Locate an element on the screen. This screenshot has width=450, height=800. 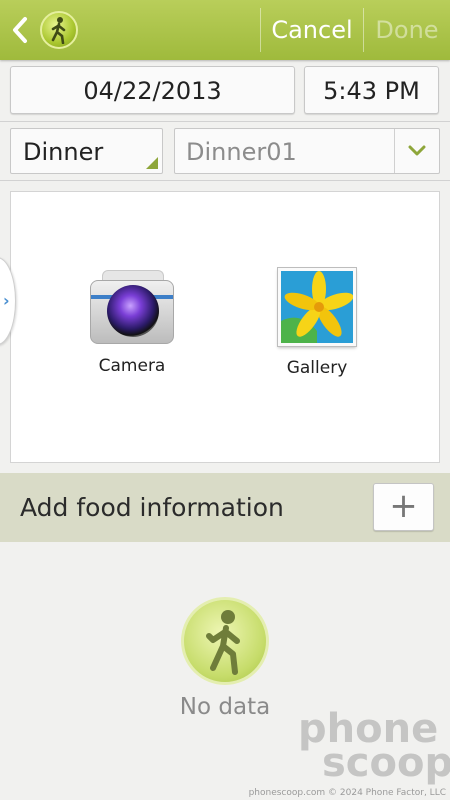
gallery-icon is located at coordinates (317, 307).